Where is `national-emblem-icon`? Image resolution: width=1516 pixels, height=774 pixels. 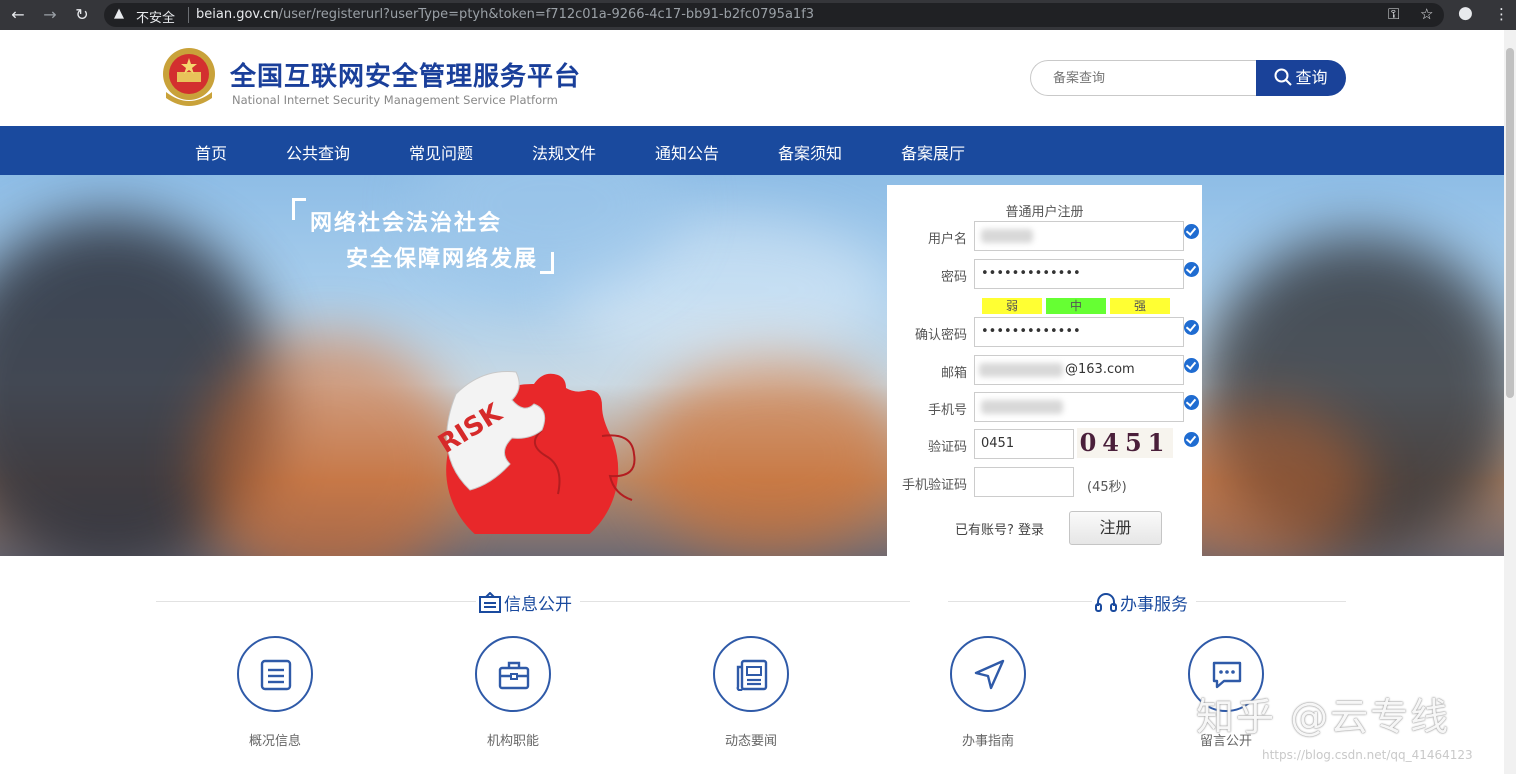 national-emblem-icon is located at coordinates (189, 77).